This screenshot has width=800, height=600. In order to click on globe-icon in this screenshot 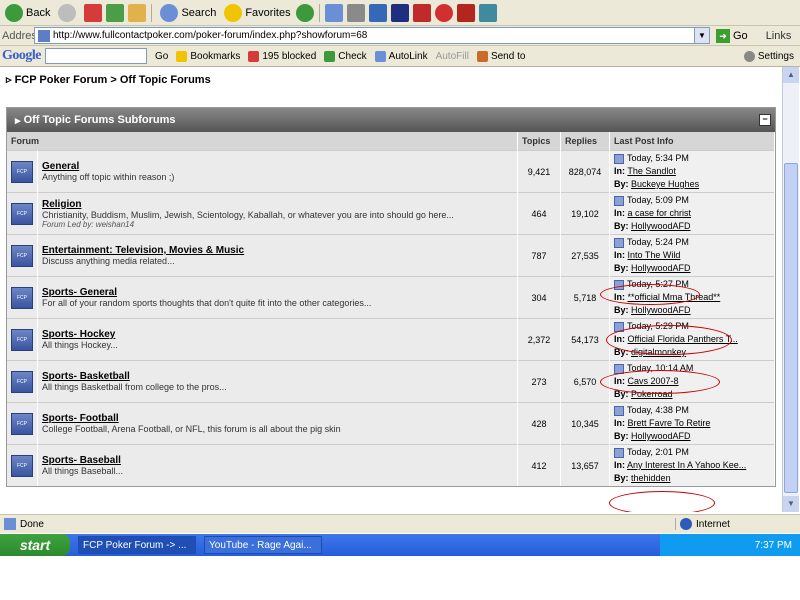, I will do `click(686, 524)`.